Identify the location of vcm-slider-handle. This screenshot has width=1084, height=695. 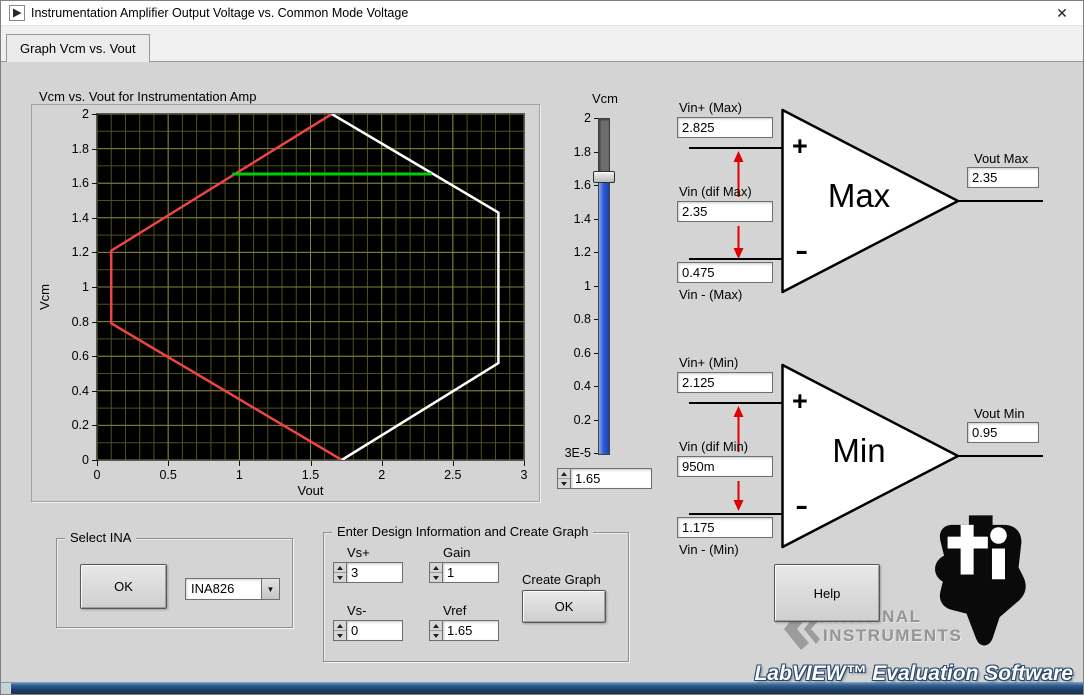
(604, 177).